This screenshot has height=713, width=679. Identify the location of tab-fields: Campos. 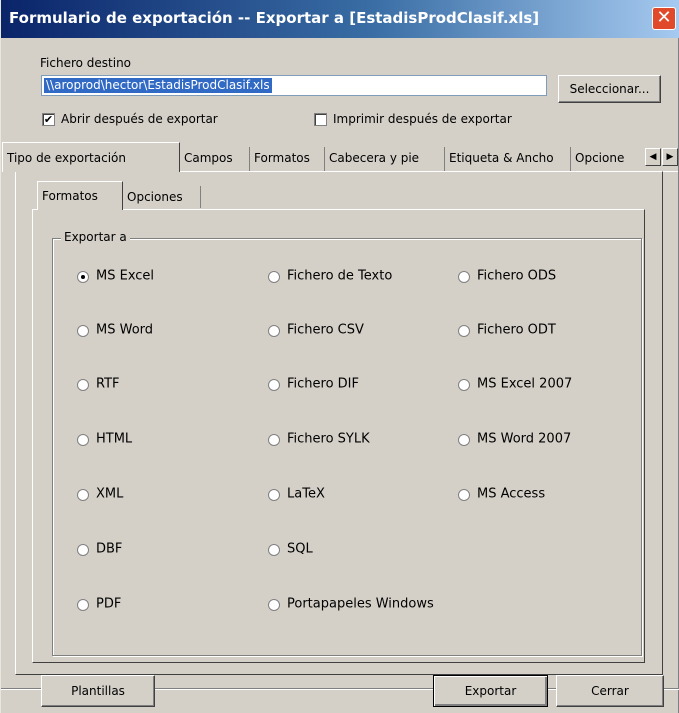
(215, 159).